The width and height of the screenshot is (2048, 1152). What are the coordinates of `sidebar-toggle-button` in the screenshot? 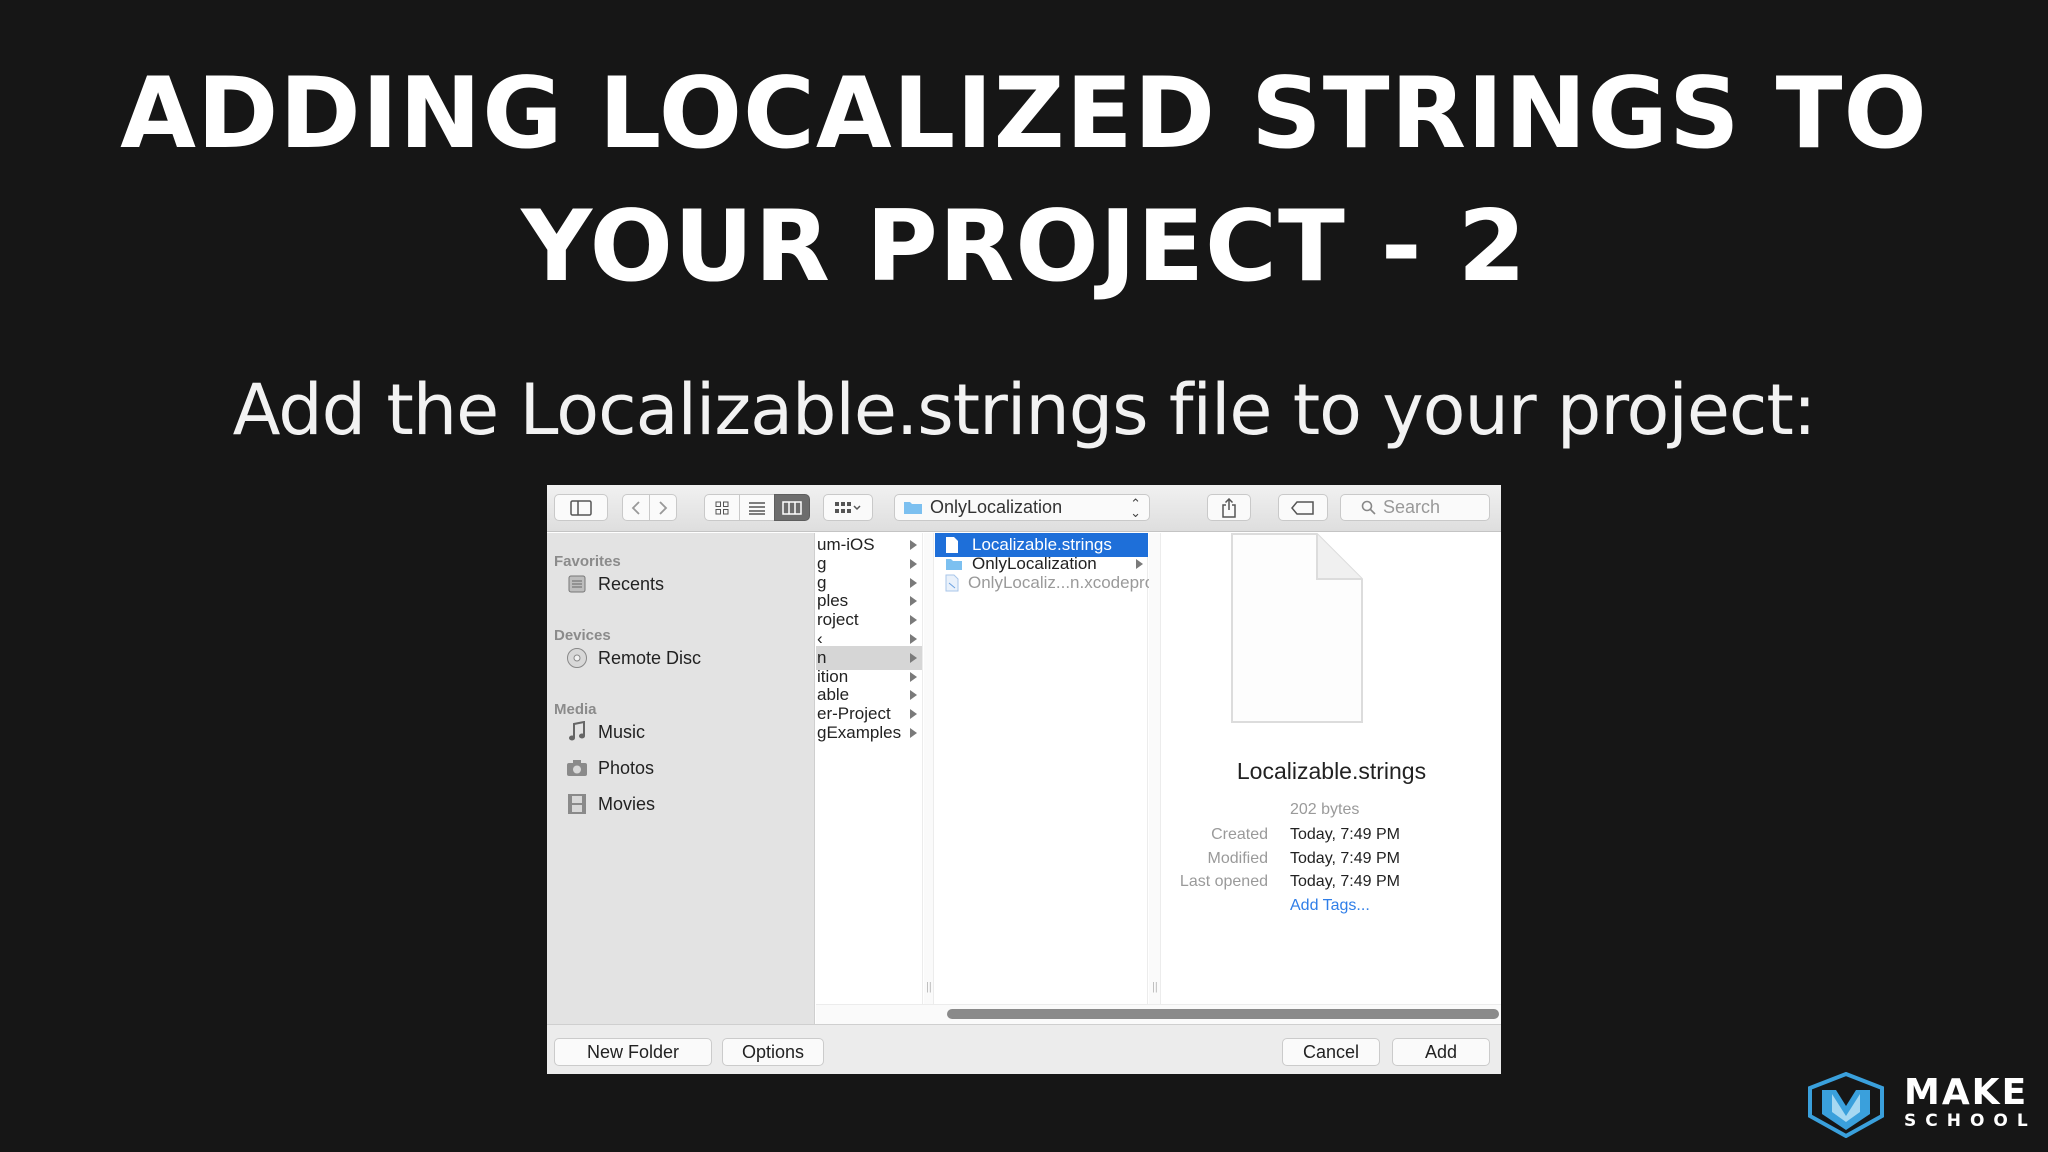 It's located at (581, 507).